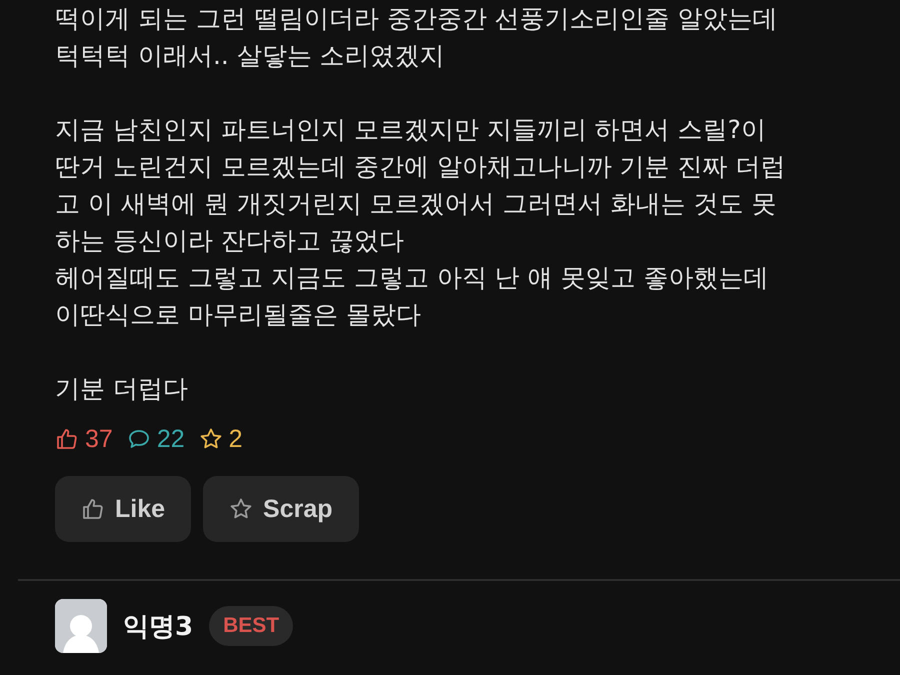 The image size is (900, 675). I want to click on author-name: 익명3, so click(158, 627).